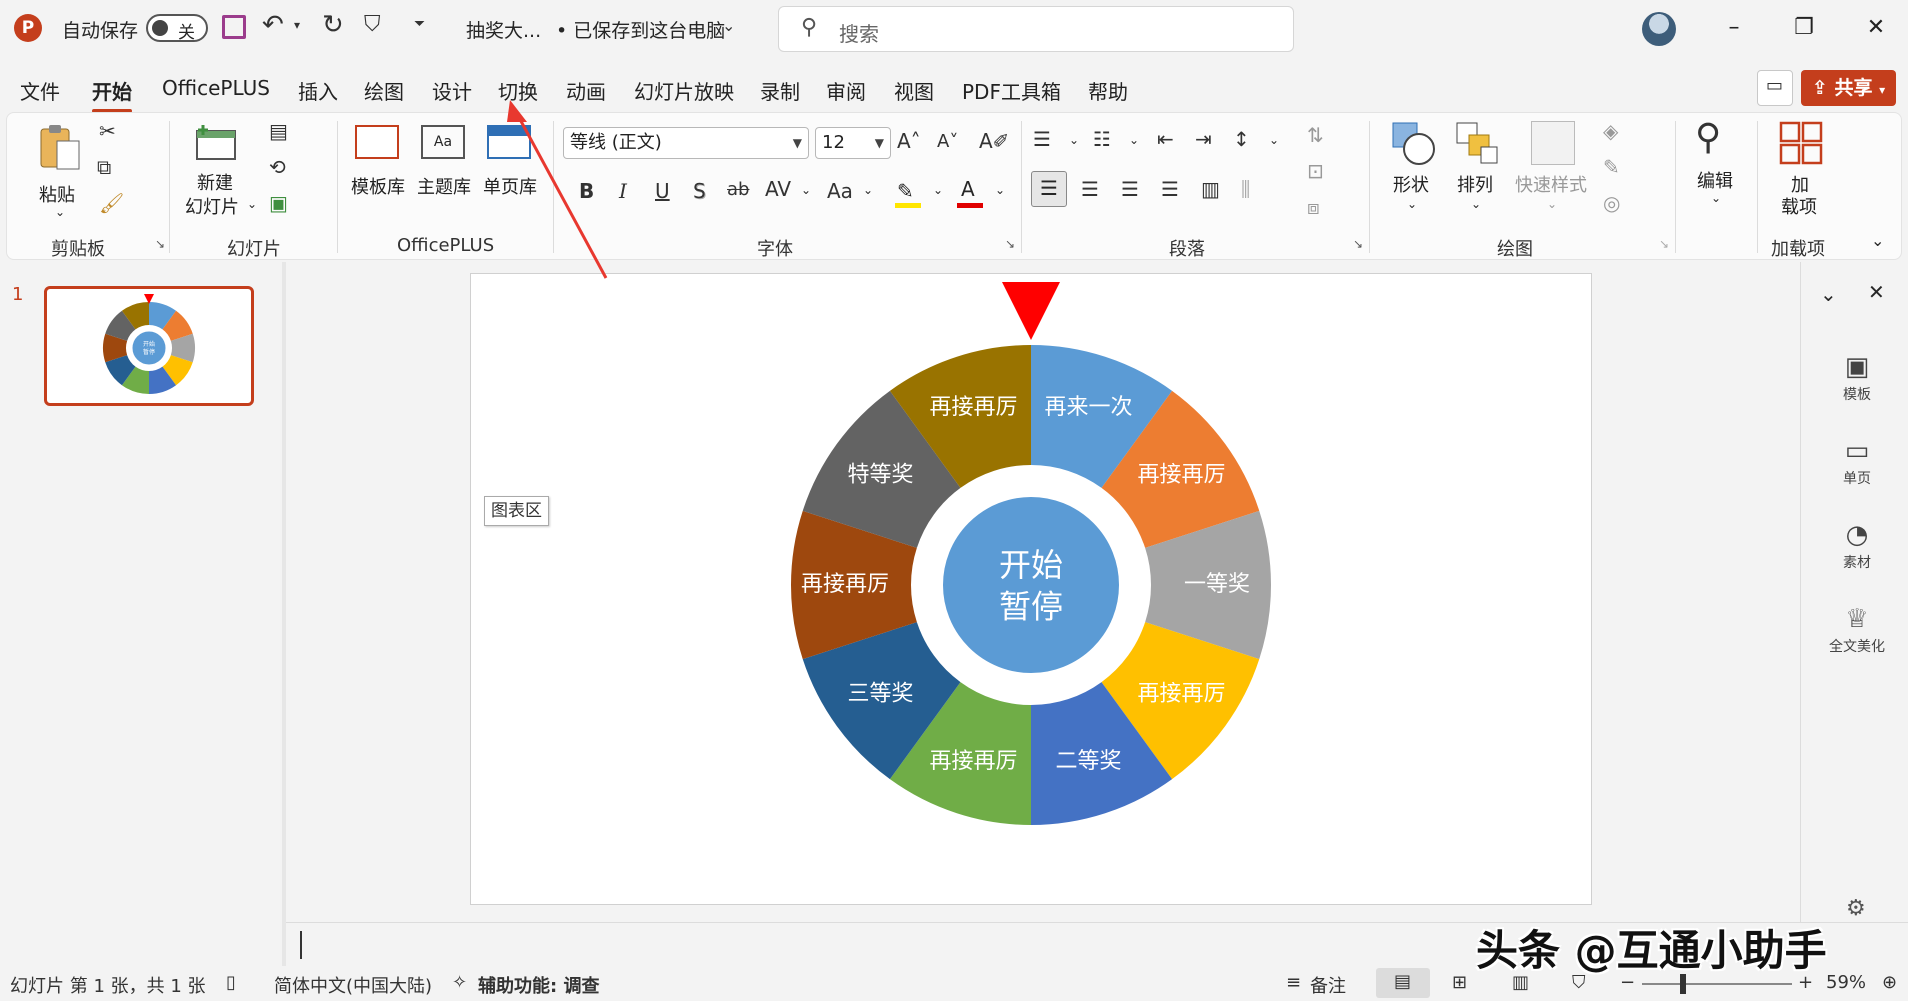 Image resolution: width=1908 pixels, height=1001 pixels. I want to click on font-launcher-icon: ↘, so click(1010, 244).